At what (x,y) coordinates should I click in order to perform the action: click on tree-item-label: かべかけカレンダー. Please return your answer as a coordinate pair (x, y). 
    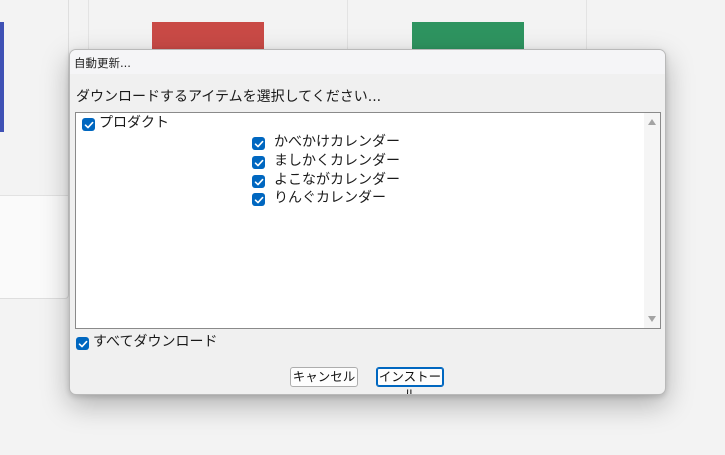
    Looking at the image, I should click on (337, 142).